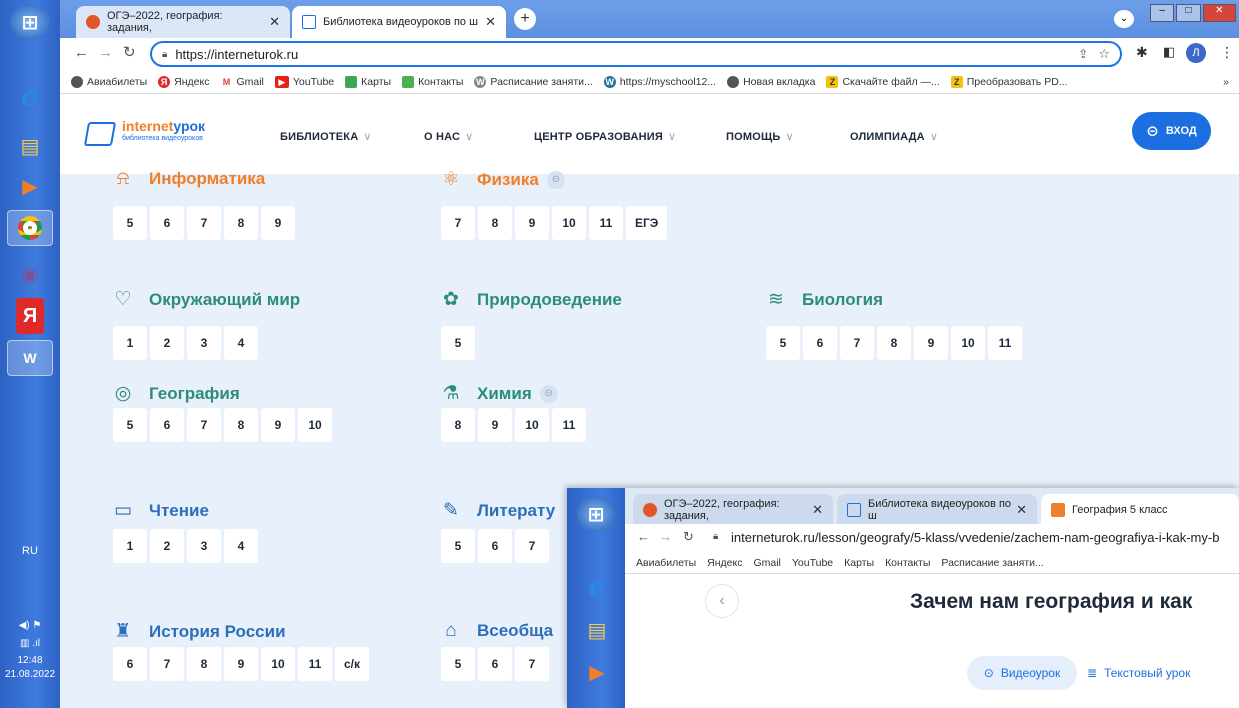 The image size is (1239, 708). What do you see at coordinates (30, 625) in the screenshot?
I see `volume-icon: ◀) ⚑` at bounding box center [30, 625].